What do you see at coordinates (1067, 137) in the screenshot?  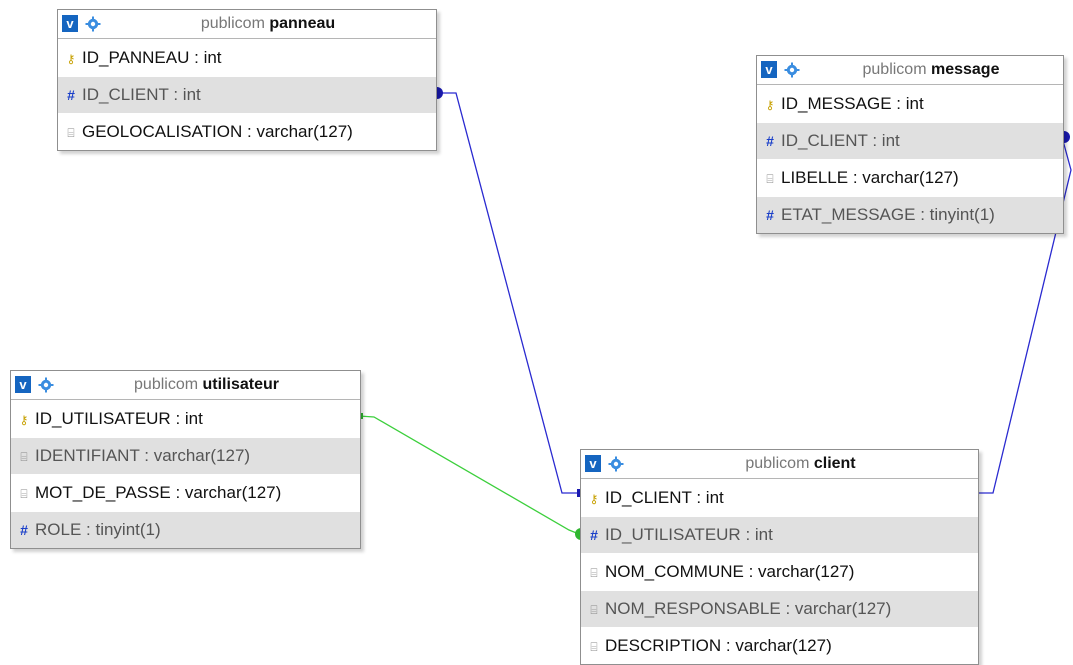 I see `relation-endpoint-message` at bounding box center [1067, 137].